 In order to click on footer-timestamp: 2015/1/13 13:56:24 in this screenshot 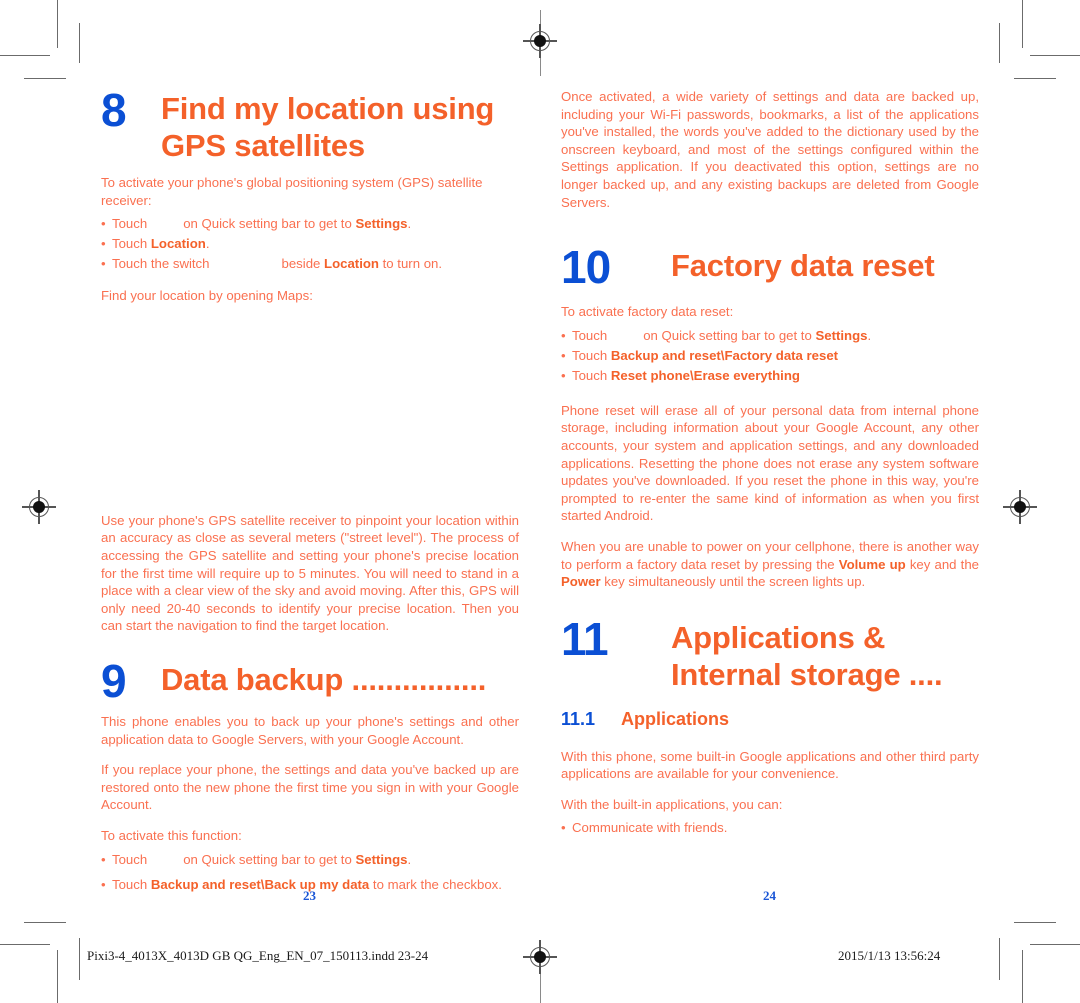, I will do `click(889, 955)`.